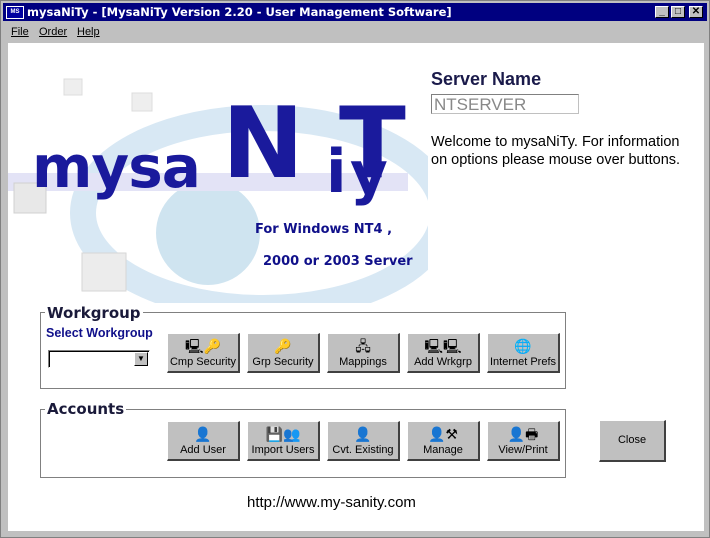 This screenshot has width=710, height=538. I want to click on manage-label: Manage, so click(443, 450).